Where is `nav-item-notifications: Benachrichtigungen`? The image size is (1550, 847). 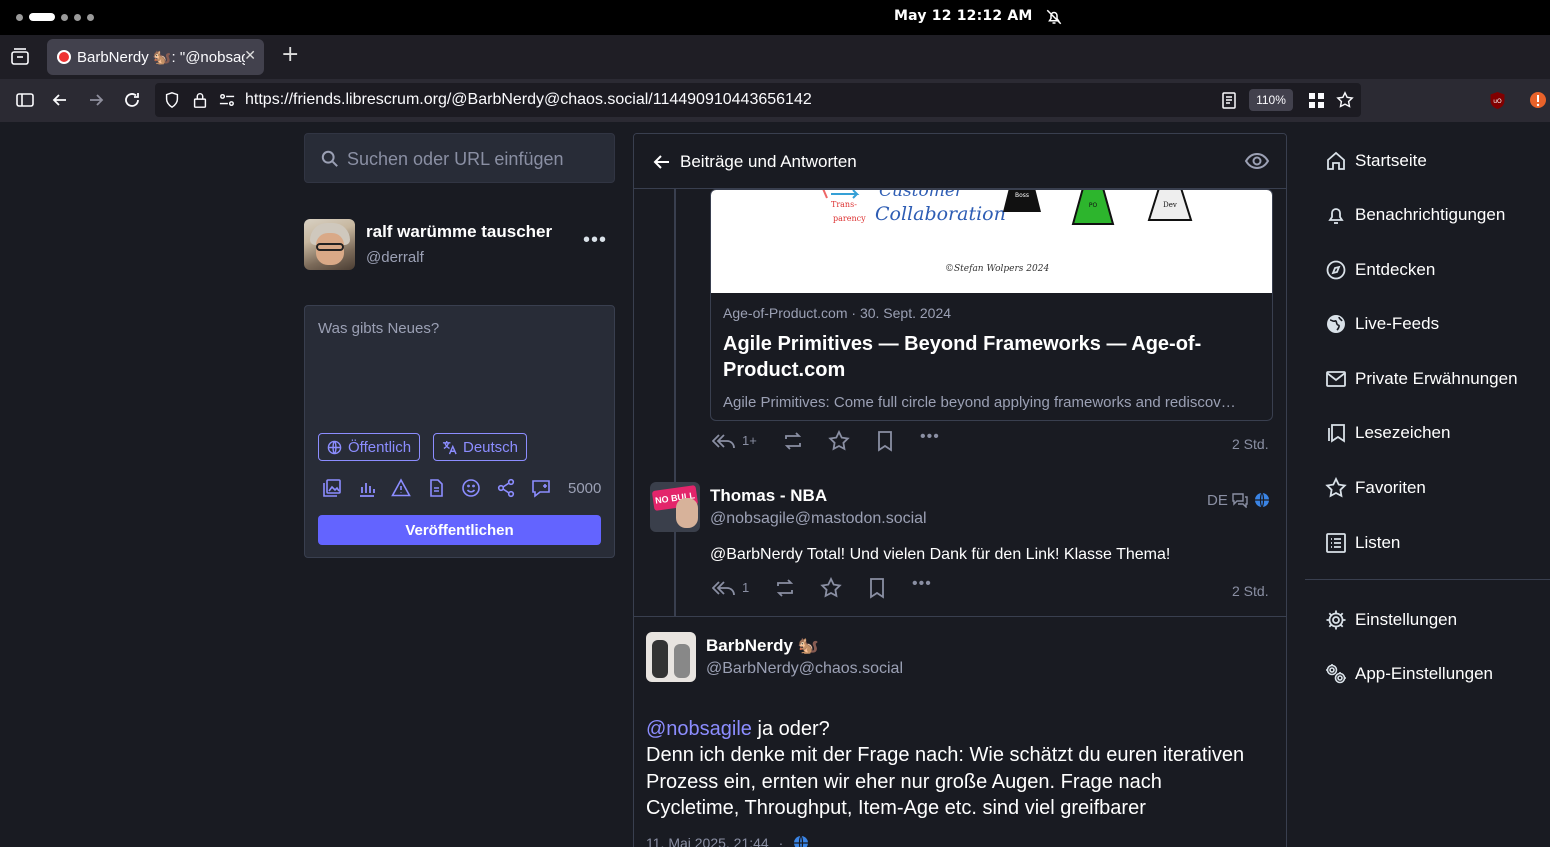 nav-item-notifications: Benachrichtigungen is located at coordinates (1415, 215).